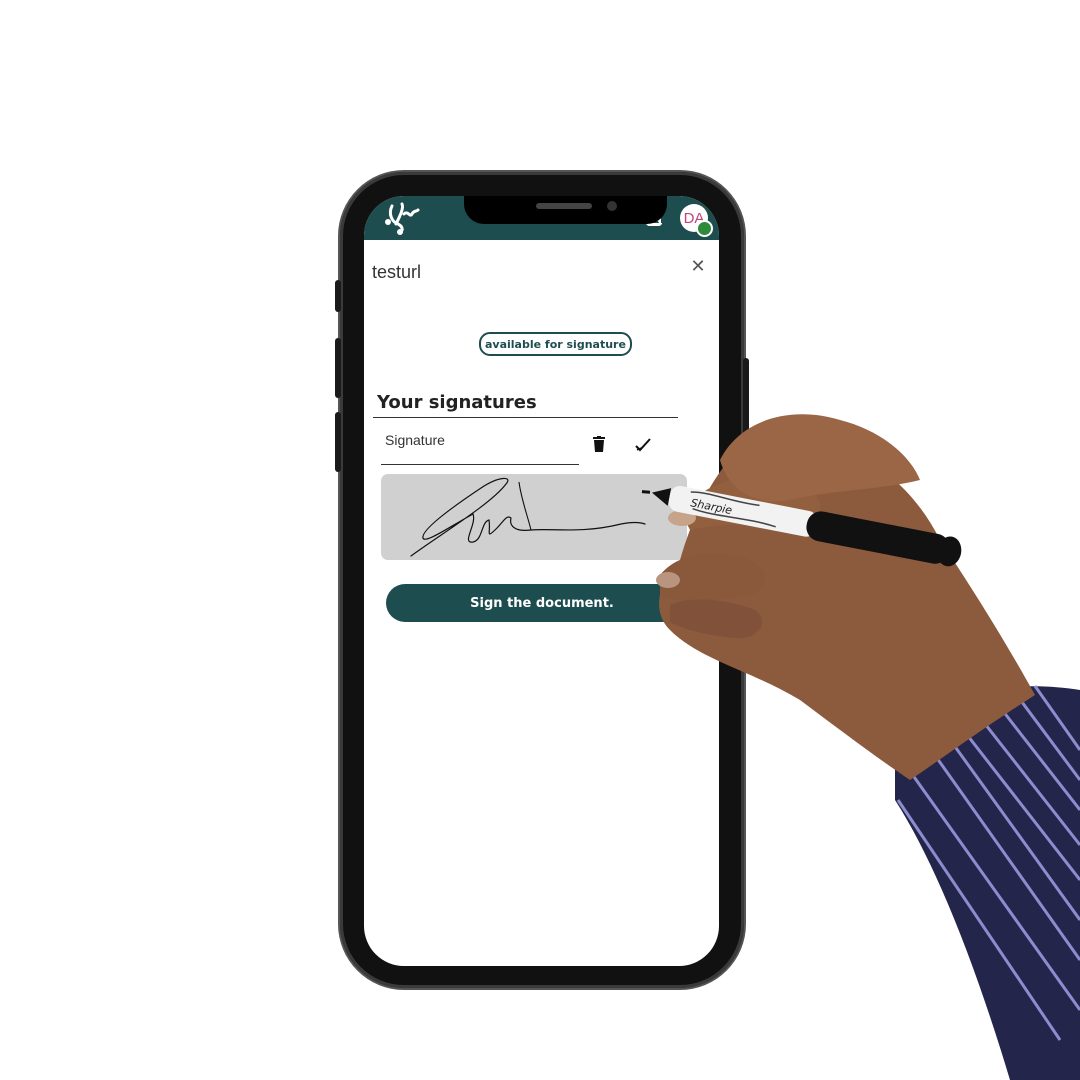 The height and width of the screenshot is (1080, 1080). Describe the element at coordinates (397, 272) in the screenshot. I see `document-title: testurl` at that location.